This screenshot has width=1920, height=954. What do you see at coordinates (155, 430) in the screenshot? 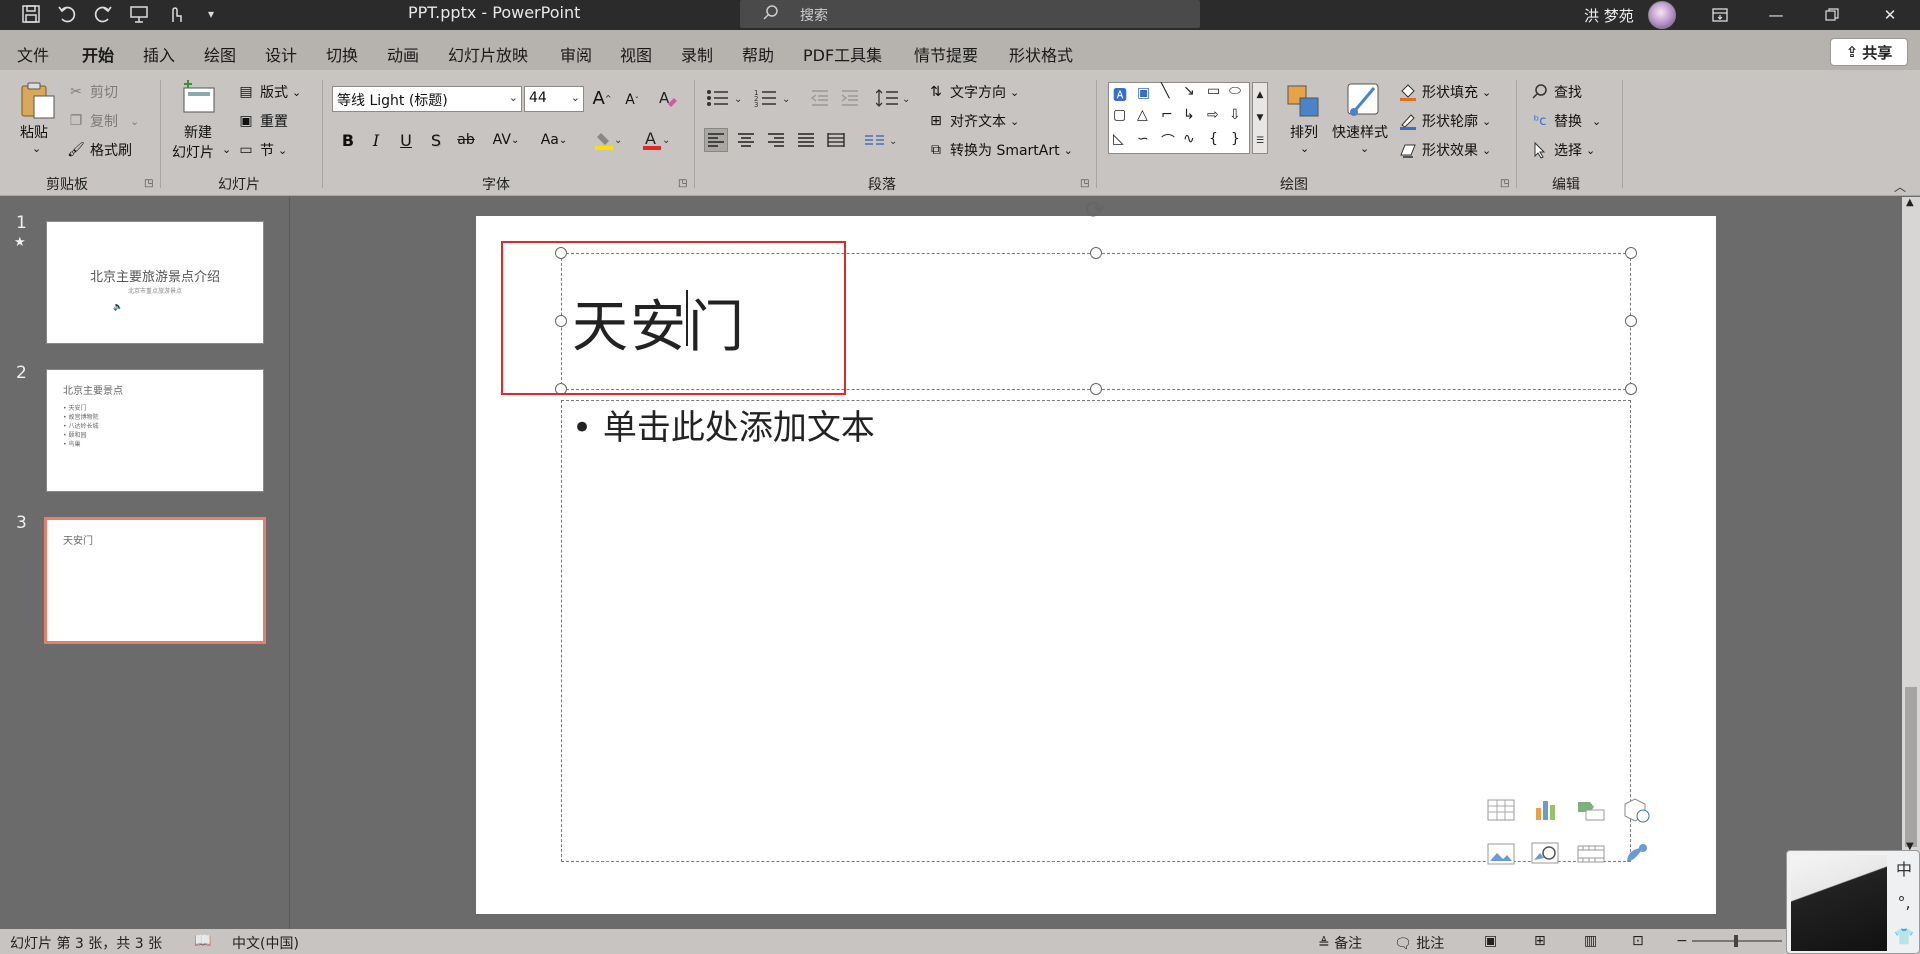
I see `slide-thumbnail-2: 北京主要景点 • 天安门 • 故宫博物院 • 八达岭长城 • 颐和园 • 鸟巢` at bounding box center [155, 430].